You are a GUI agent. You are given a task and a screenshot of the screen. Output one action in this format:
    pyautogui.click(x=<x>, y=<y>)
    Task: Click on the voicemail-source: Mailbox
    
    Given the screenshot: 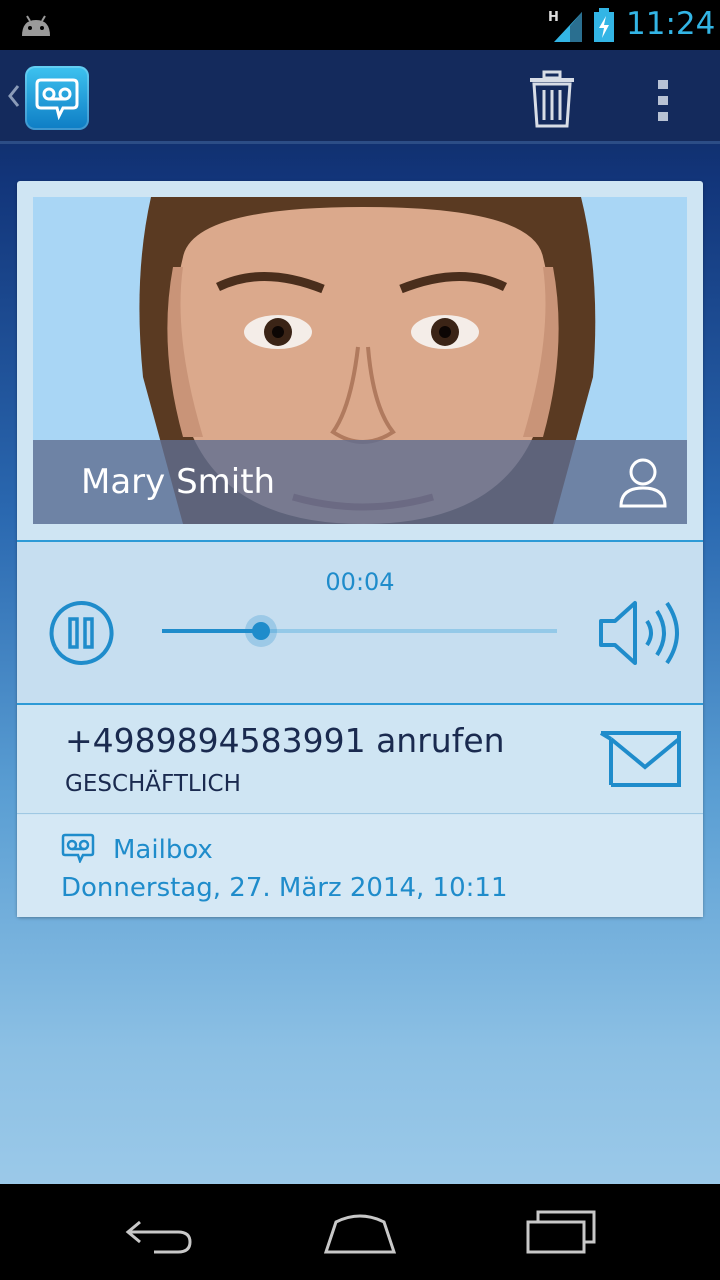 What is the action you would take?
    pyautogui.click(x=163, y=850)
    